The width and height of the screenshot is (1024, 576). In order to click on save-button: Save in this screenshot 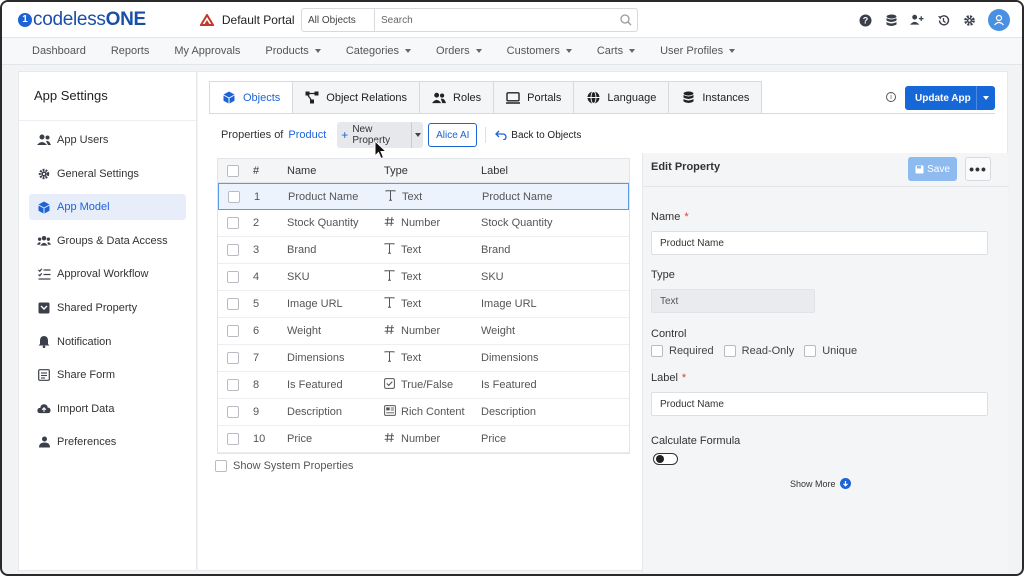, I will do `click(932, 169)`.